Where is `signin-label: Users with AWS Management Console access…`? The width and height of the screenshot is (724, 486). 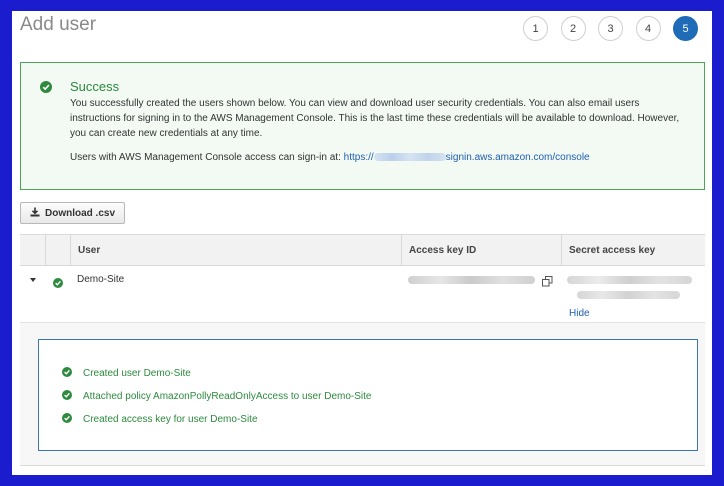 signin-label: Users with AWS Management Console access… is located at coordinates (205, 157).